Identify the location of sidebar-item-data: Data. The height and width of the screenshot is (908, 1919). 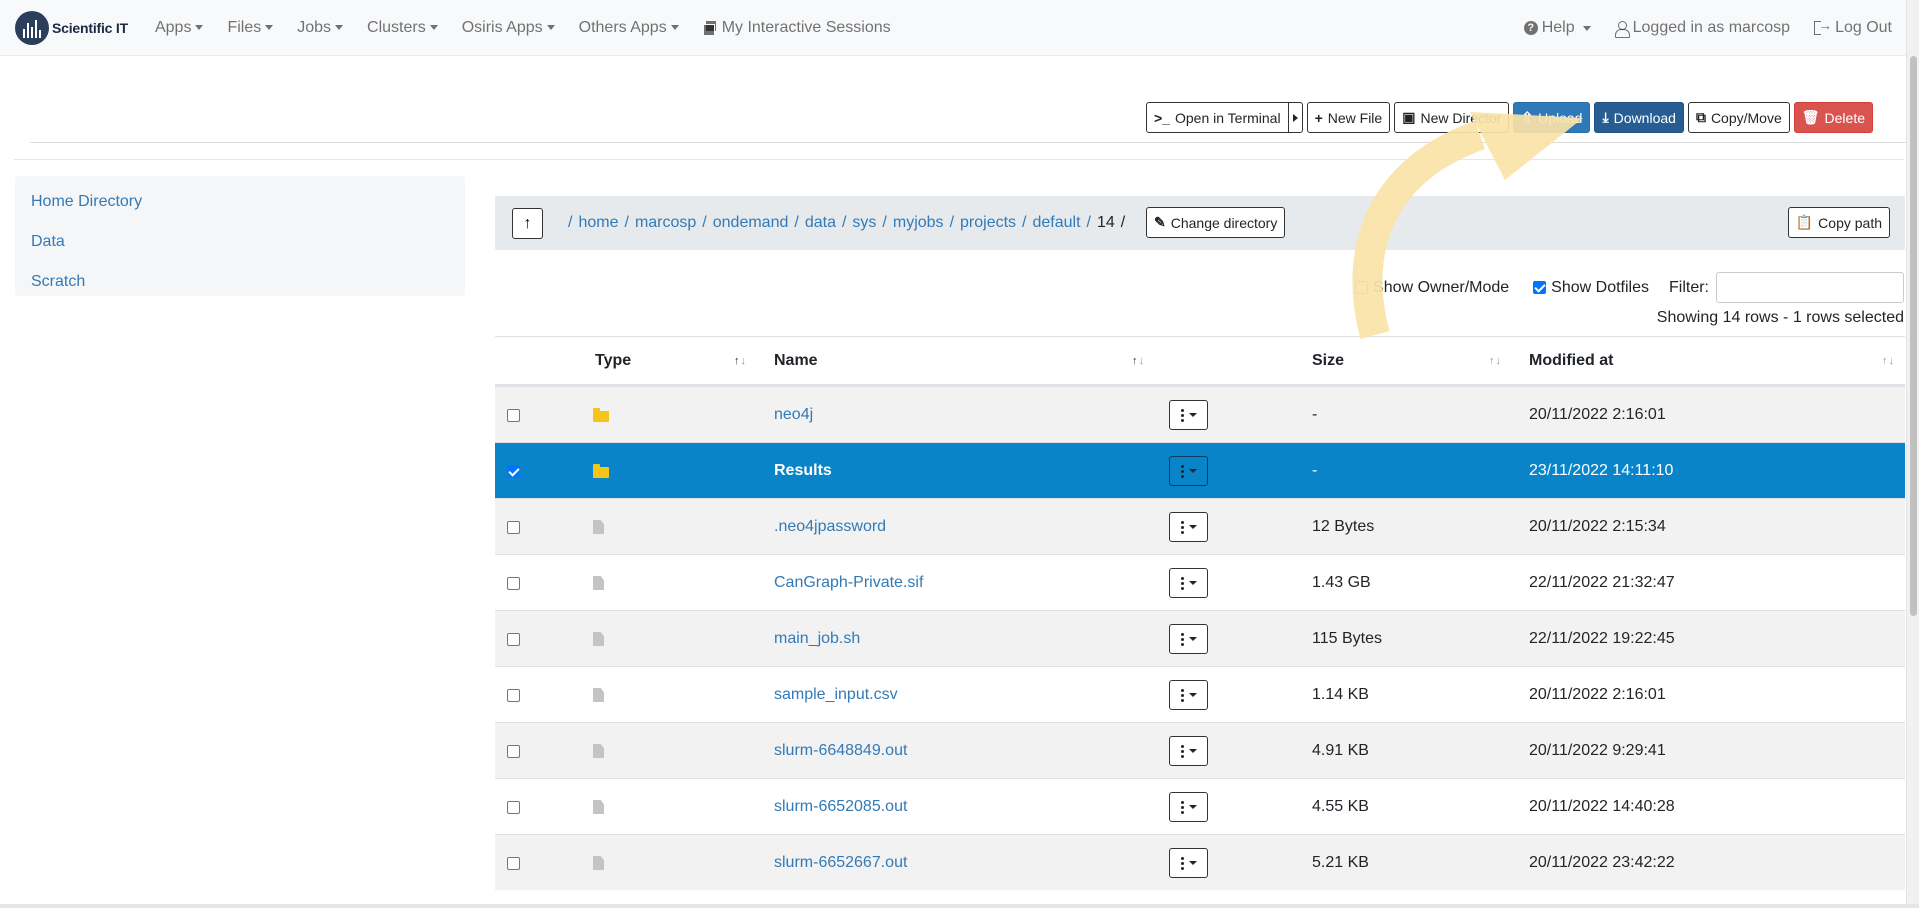
(240, 242).